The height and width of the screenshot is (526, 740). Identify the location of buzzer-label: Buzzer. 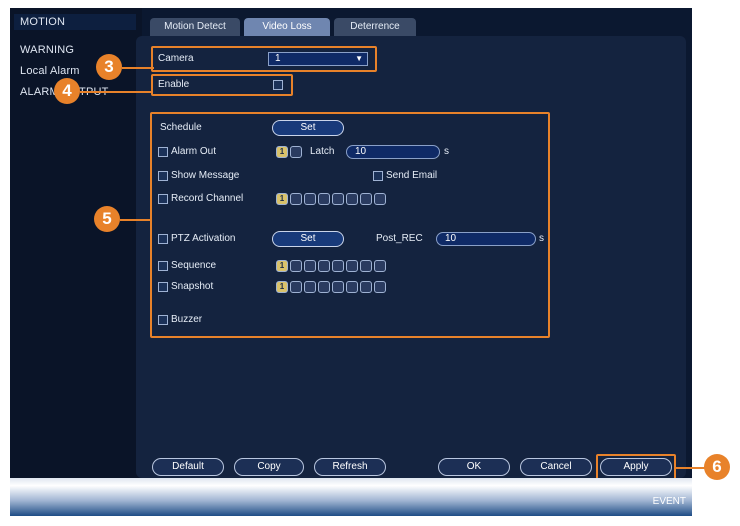
(187, 319).